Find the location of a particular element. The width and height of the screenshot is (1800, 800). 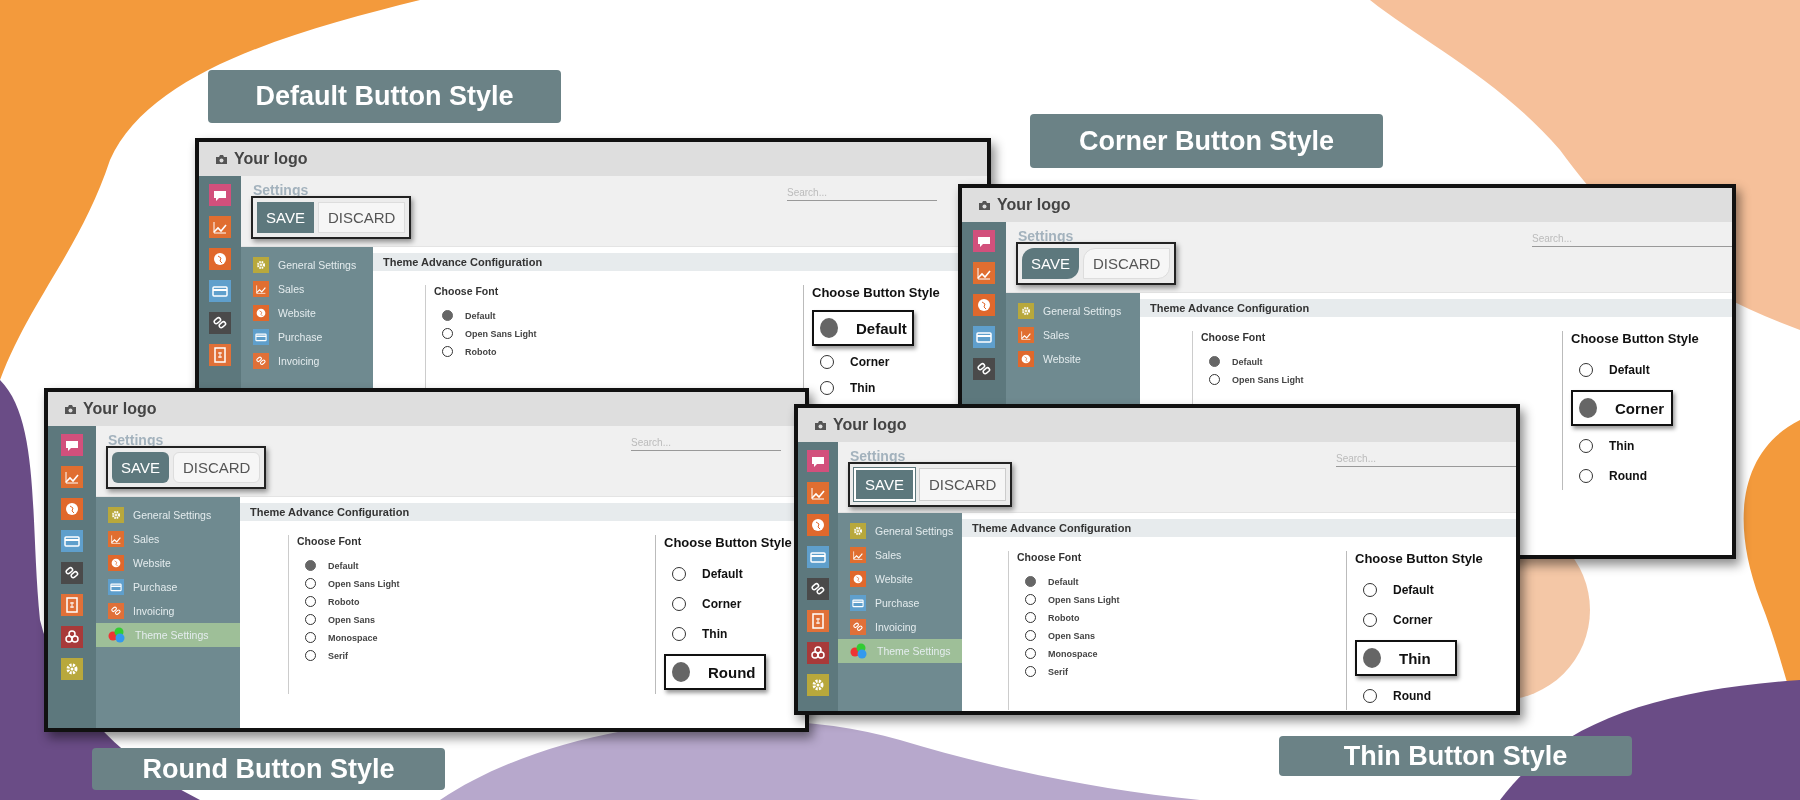

page-heading: Settings is located at coordinates (1046, 236).